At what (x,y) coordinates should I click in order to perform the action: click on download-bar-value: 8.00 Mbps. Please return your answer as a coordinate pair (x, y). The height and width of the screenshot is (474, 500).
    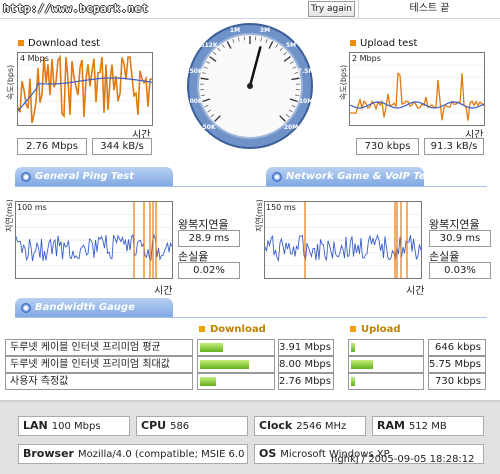
    Looking at the image, I should click on (306, 364).